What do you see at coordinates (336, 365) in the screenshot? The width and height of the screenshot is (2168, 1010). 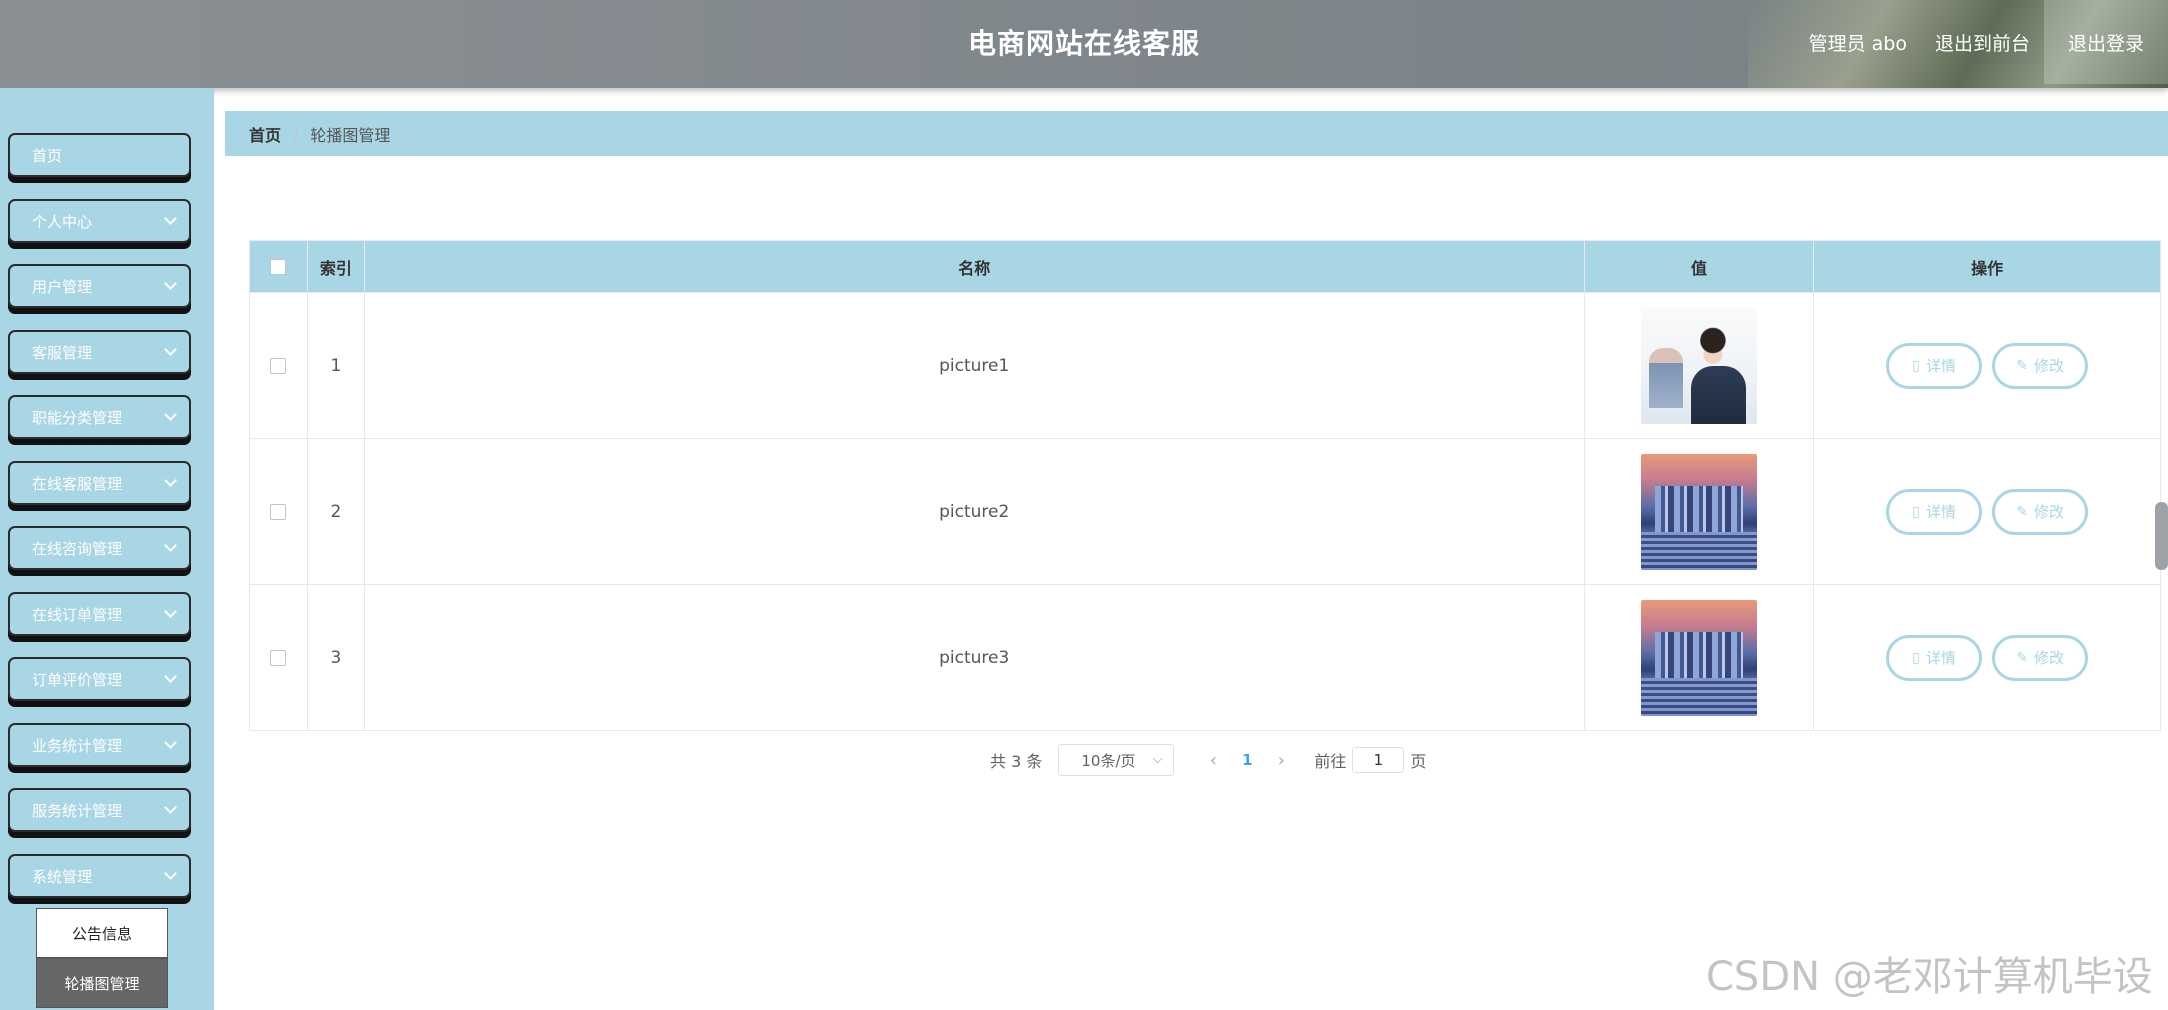 I see `row-index: 1` at bounding box center [336, 365].